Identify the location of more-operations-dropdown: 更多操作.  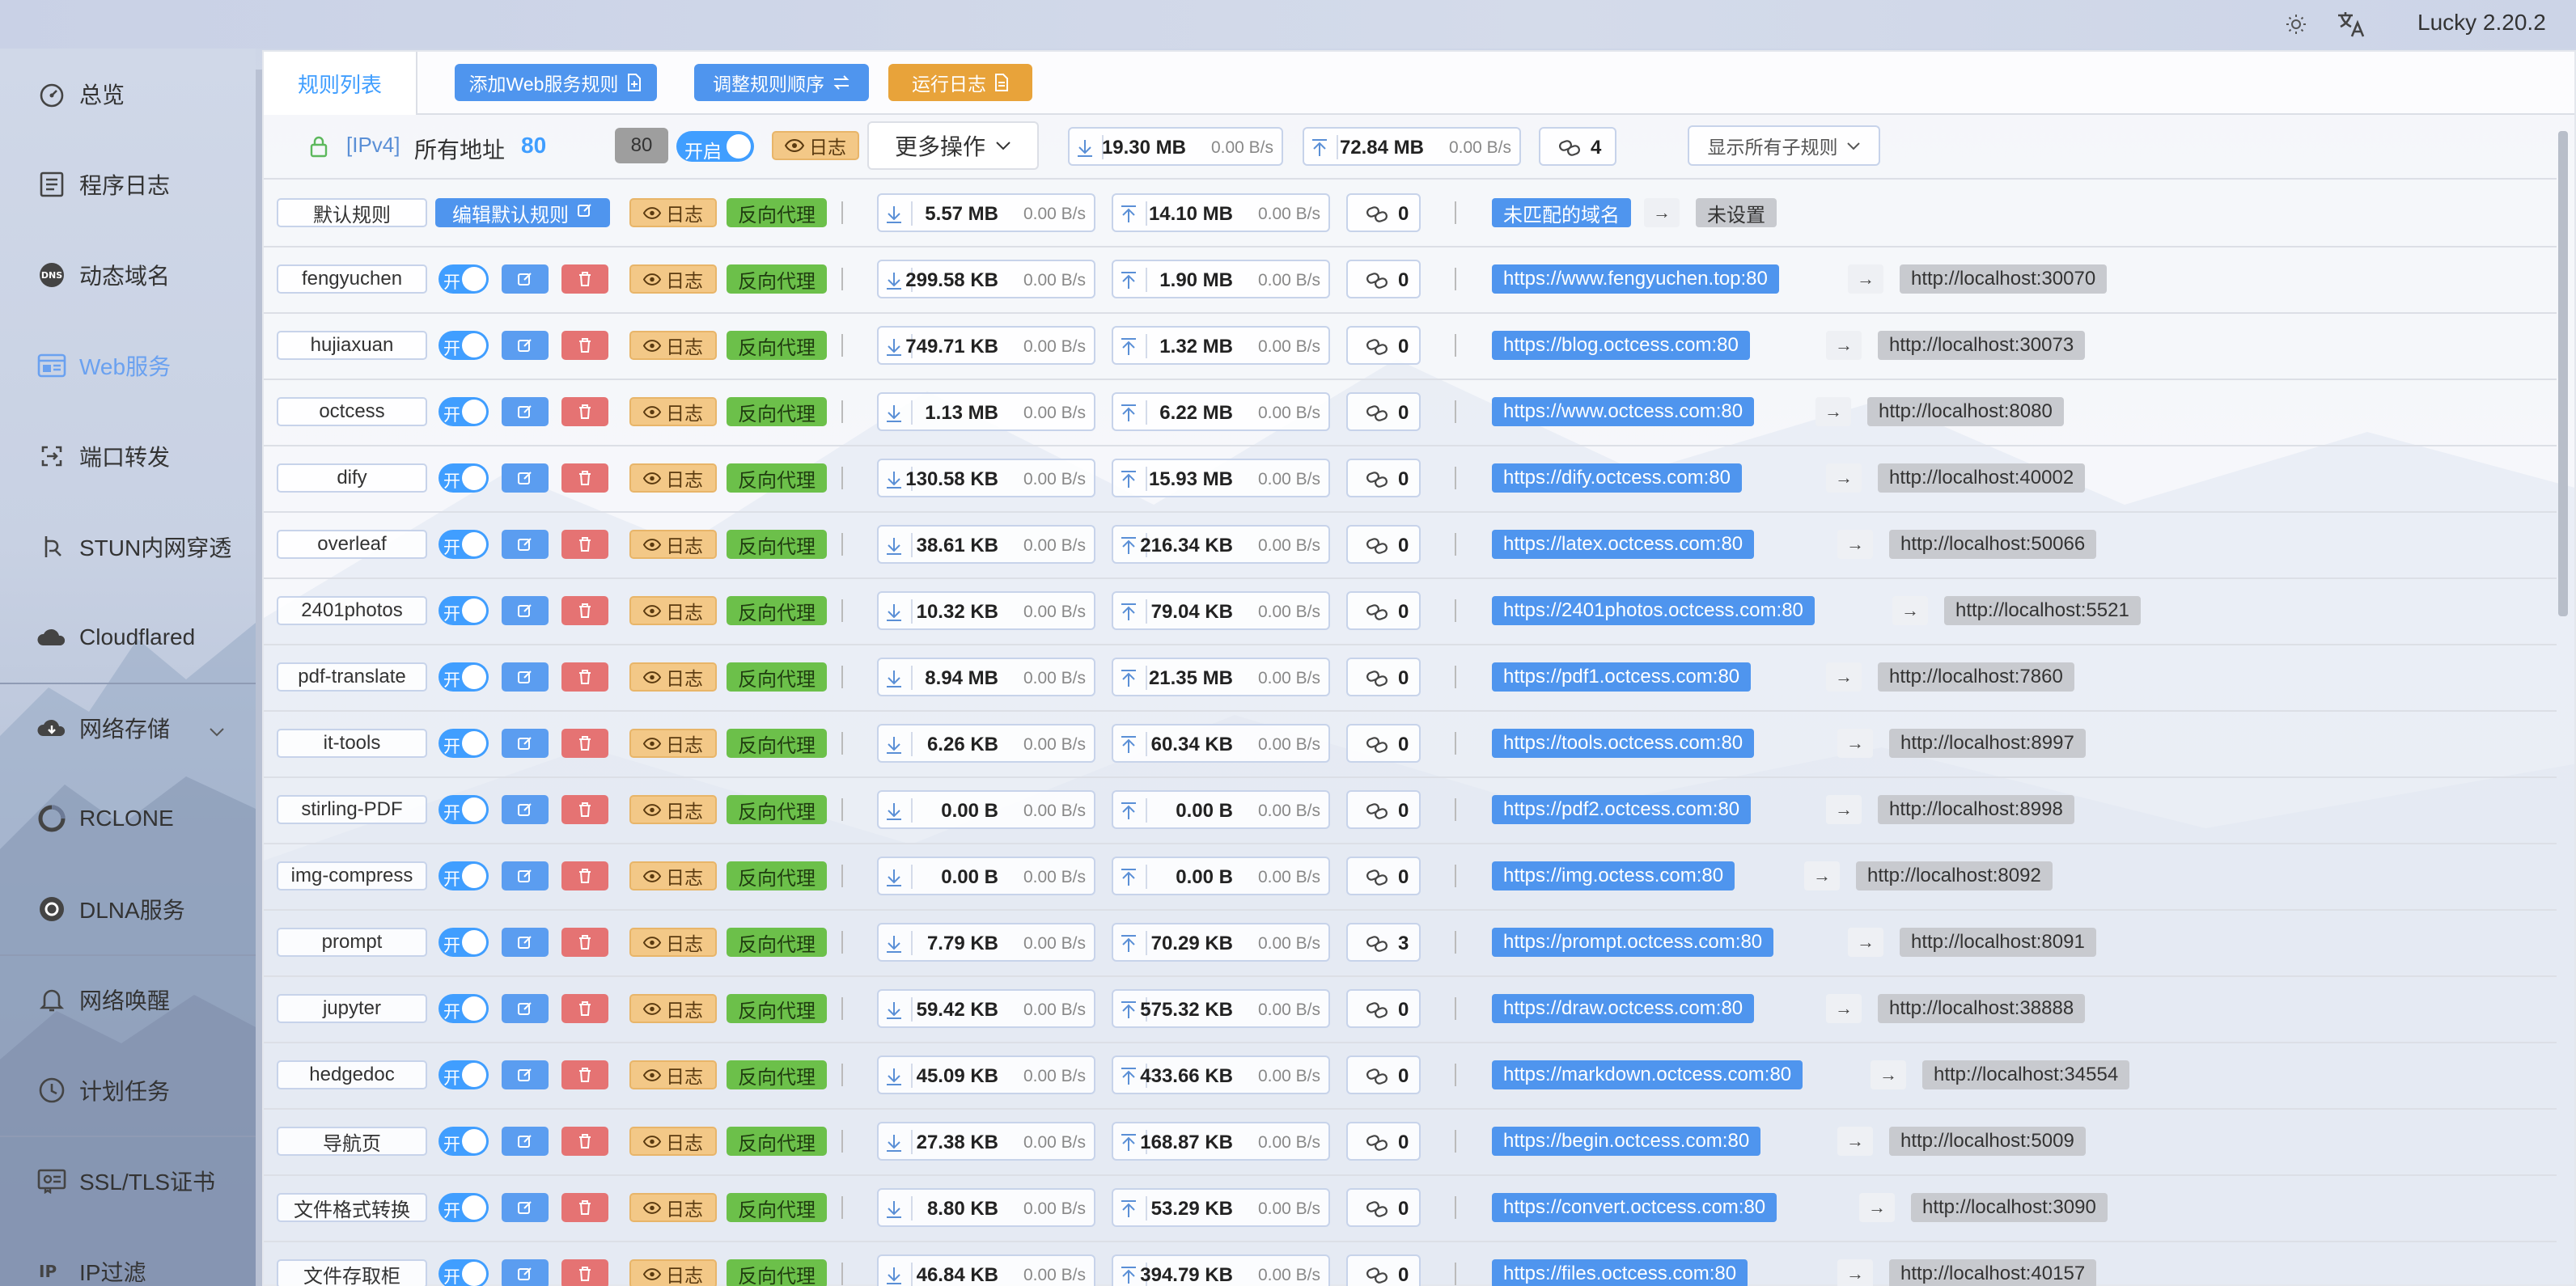
(953, 145).